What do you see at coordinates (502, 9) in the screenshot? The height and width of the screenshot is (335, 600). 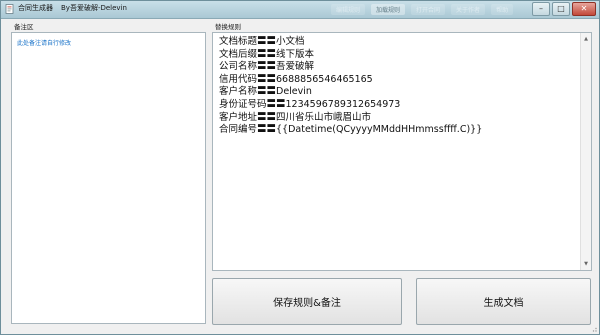 I see `bg-tab-help: 帮助` at bounding box center [502, 9].